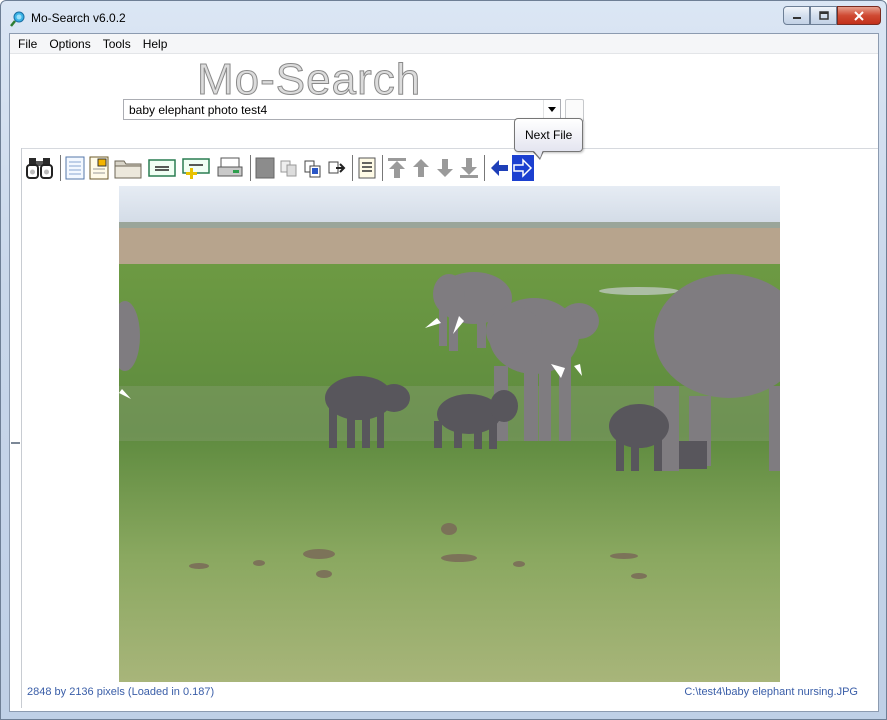 The height and width of the screenshot is (720, 887). I want to click on open-image-button, so click(99, 168).